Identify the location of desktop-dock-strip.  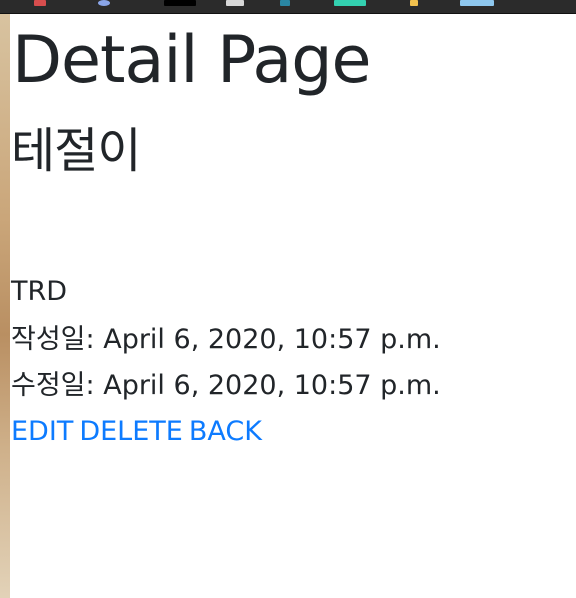
(288, 7).